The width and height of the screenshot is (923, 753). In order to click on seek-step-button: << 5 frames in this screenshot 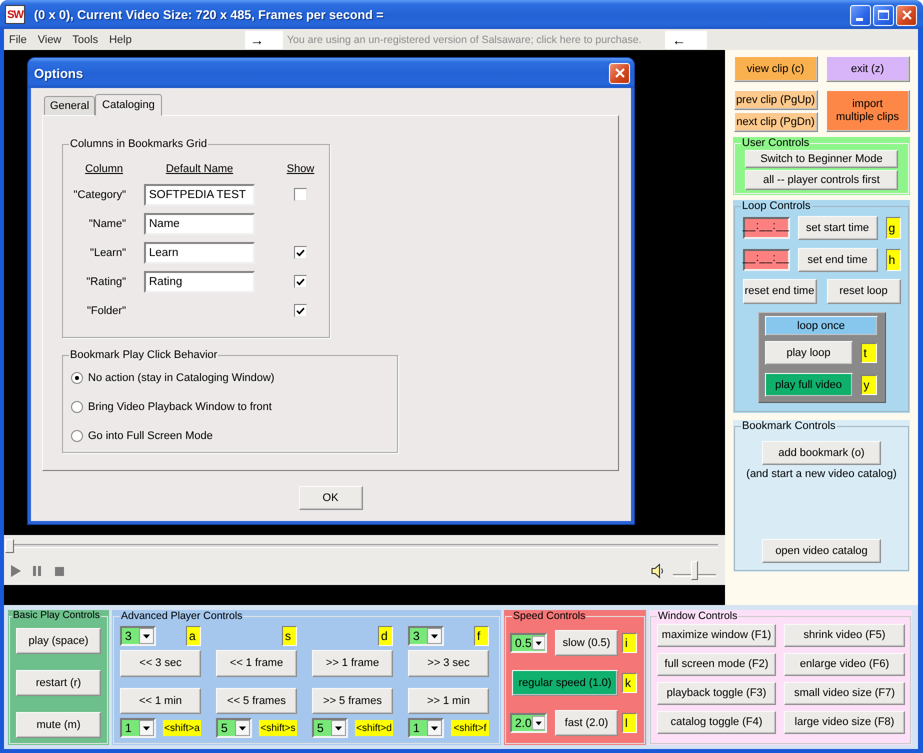, I will do `click(256, 701)`.